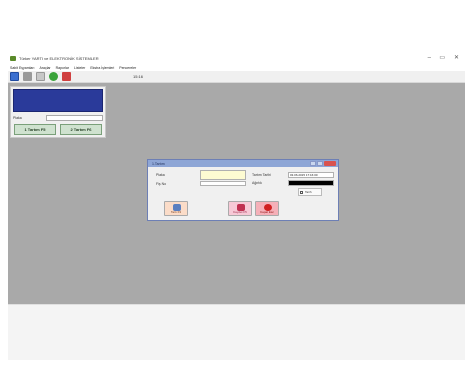  I want to click on kapat-button: Kapat Esc, so click(267, 208).